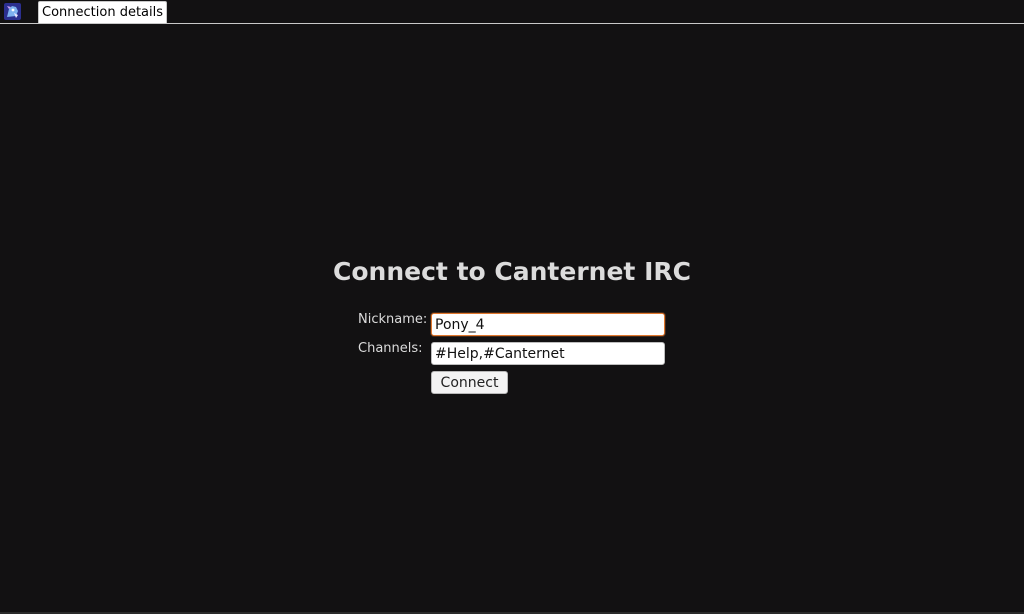 This screenshot has height=614, width=1024. I want to click on nickname-label: Nickname:, so click(393, 319).